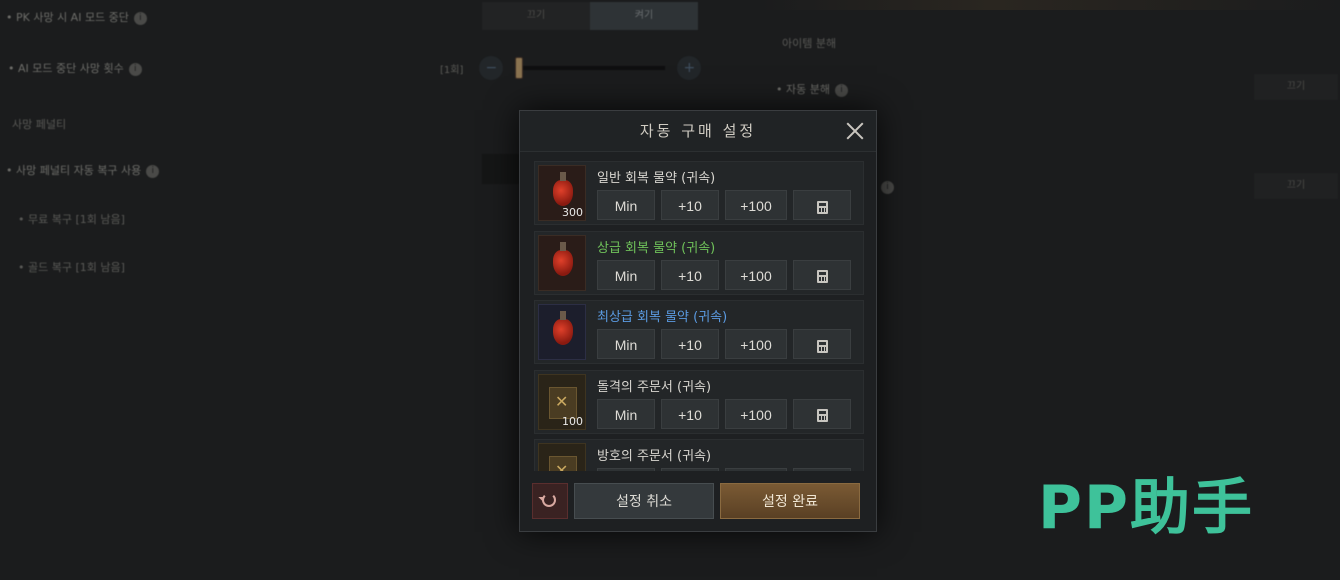  I want to click on list-item: 100 돌격의 주문서 (귀속) Min +10 +100, so click(699, 401).